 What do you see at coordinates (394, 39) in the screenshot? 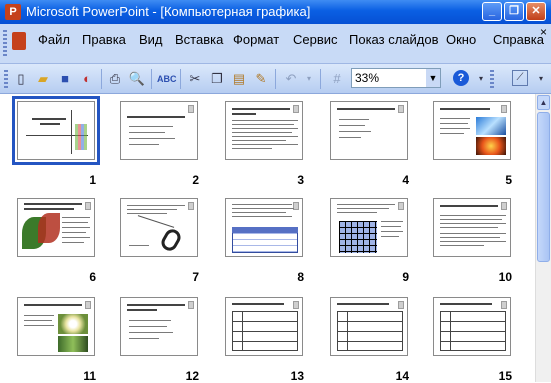
I see `menu-slideshow: Показ слайдов` at bounding box center [394, 39].